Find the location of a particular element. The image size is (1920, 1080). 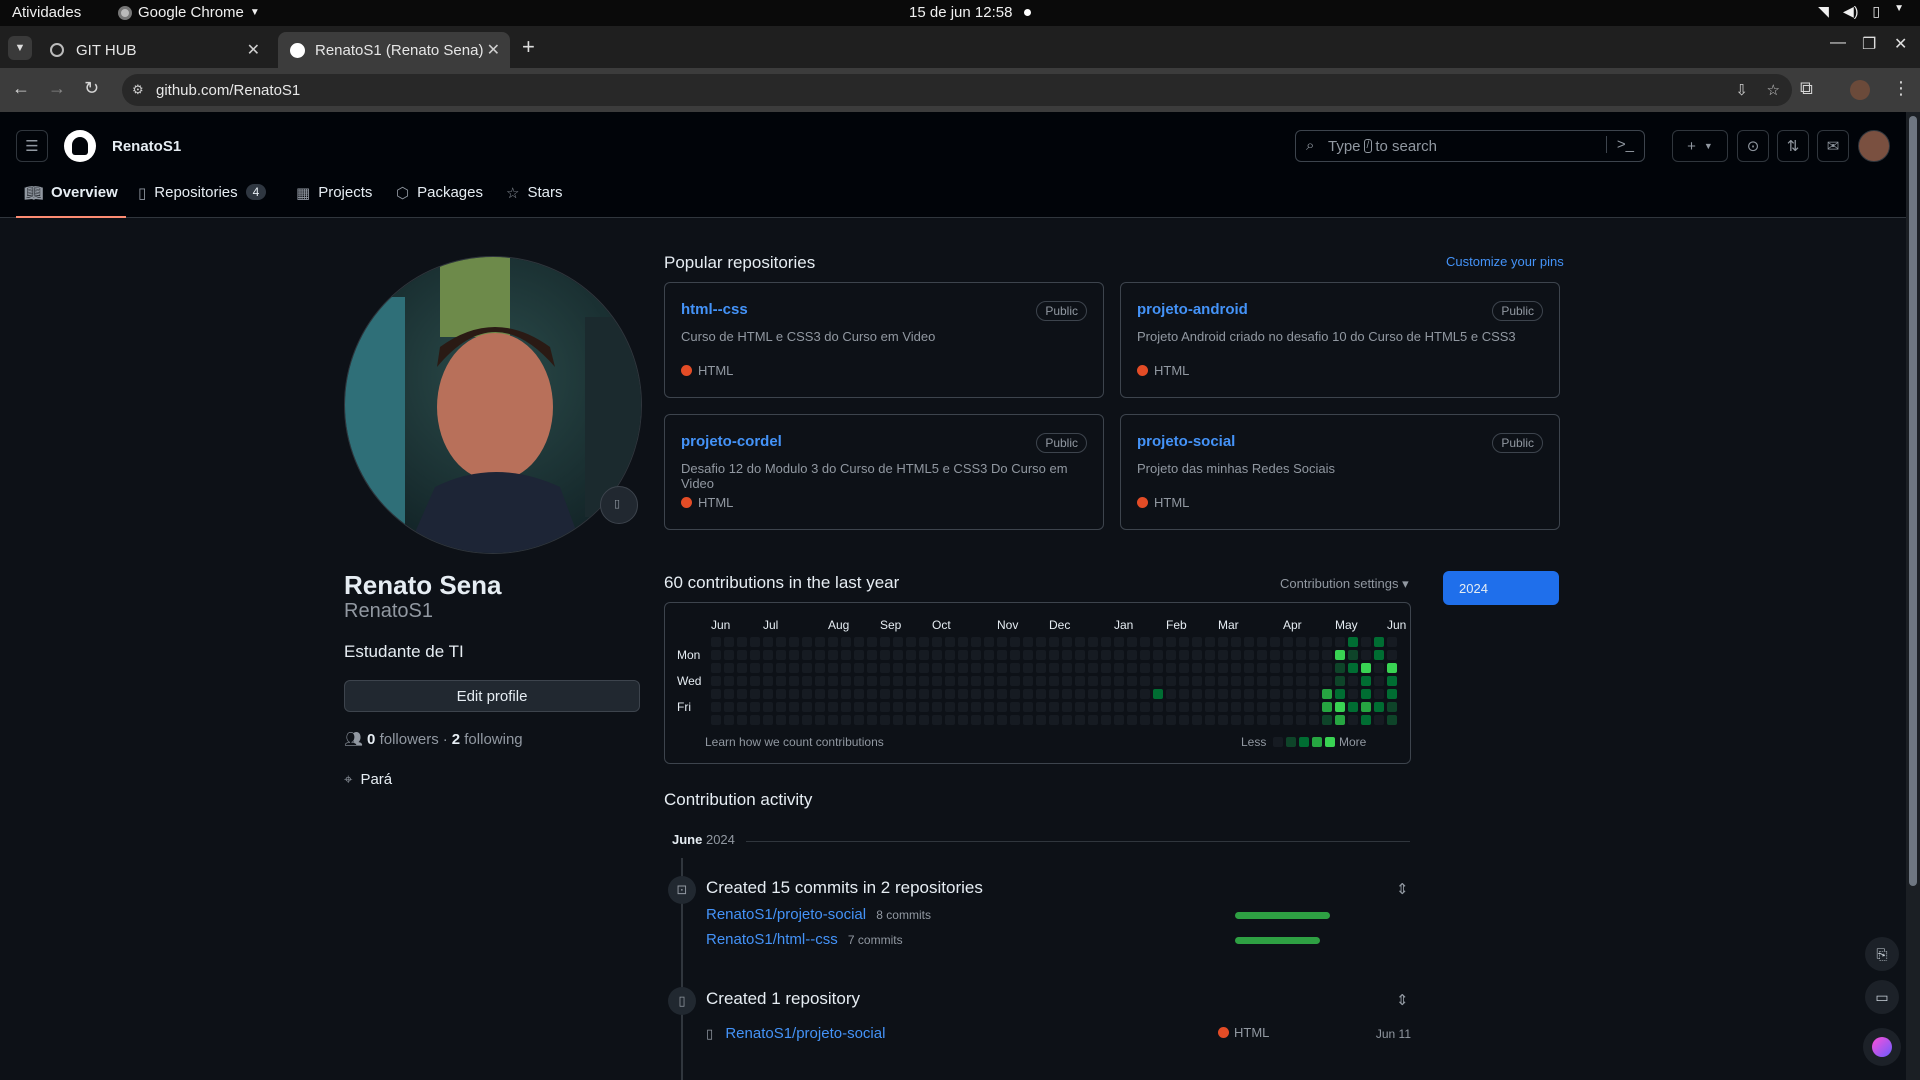

menu-button: ☰ is located at coordinates (32, 146).